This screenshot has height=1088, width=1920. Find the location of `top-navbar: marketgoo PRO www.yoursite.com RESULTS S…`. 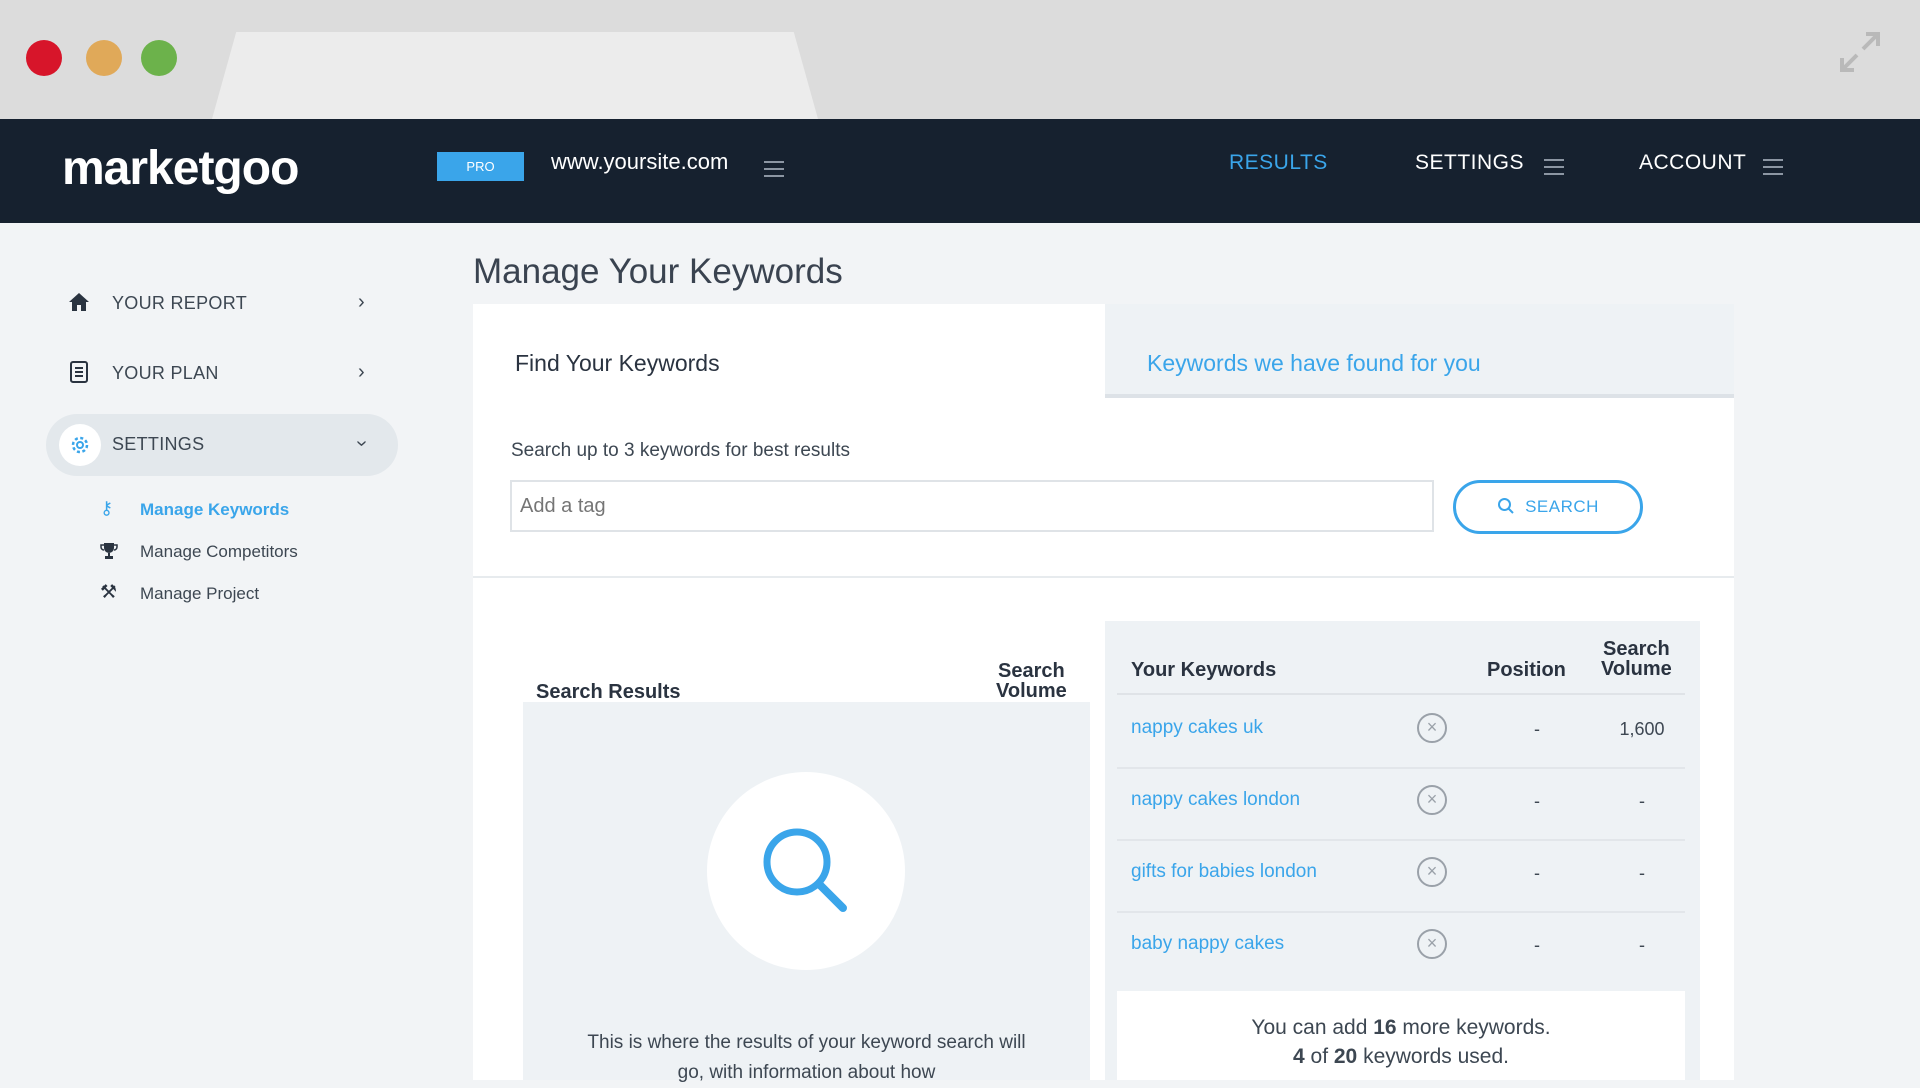

top-navbar: marketgoo PRO www.yoursite.com RESULTS S… is located at coordinates (960, 171).